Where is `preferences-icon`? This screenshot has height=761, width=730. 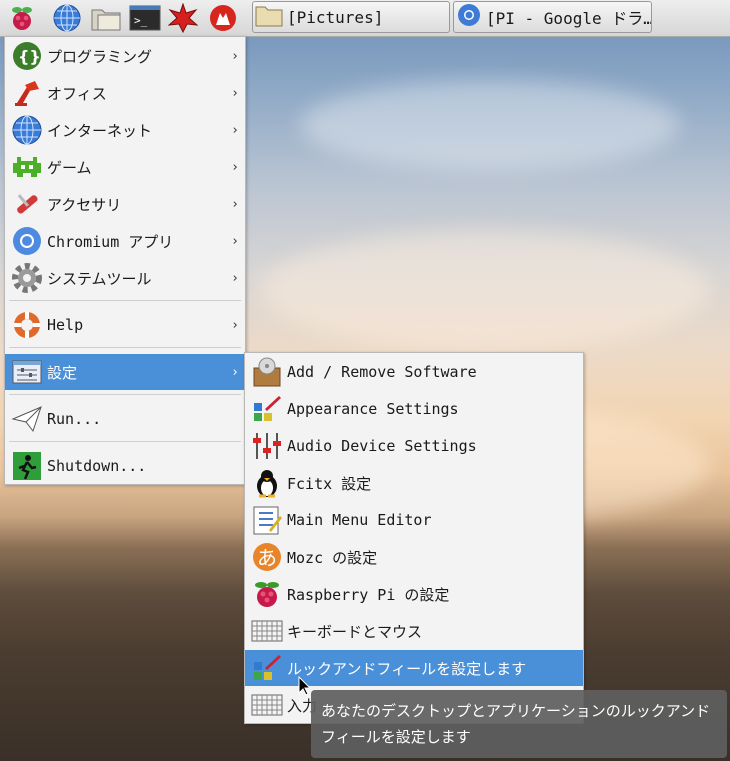 preferences-icon is located at coordinates (27, 372).